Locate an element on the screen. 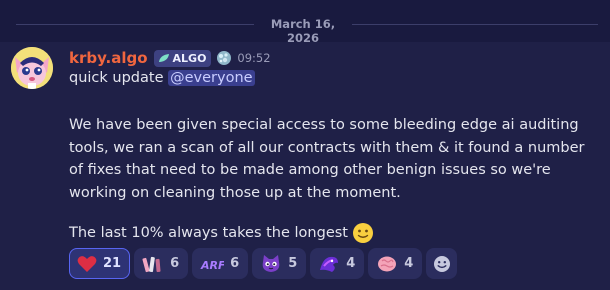 This screenshot has width=610, height=290. add-reaction-smiley-icon is located at coordinates (441, 263).